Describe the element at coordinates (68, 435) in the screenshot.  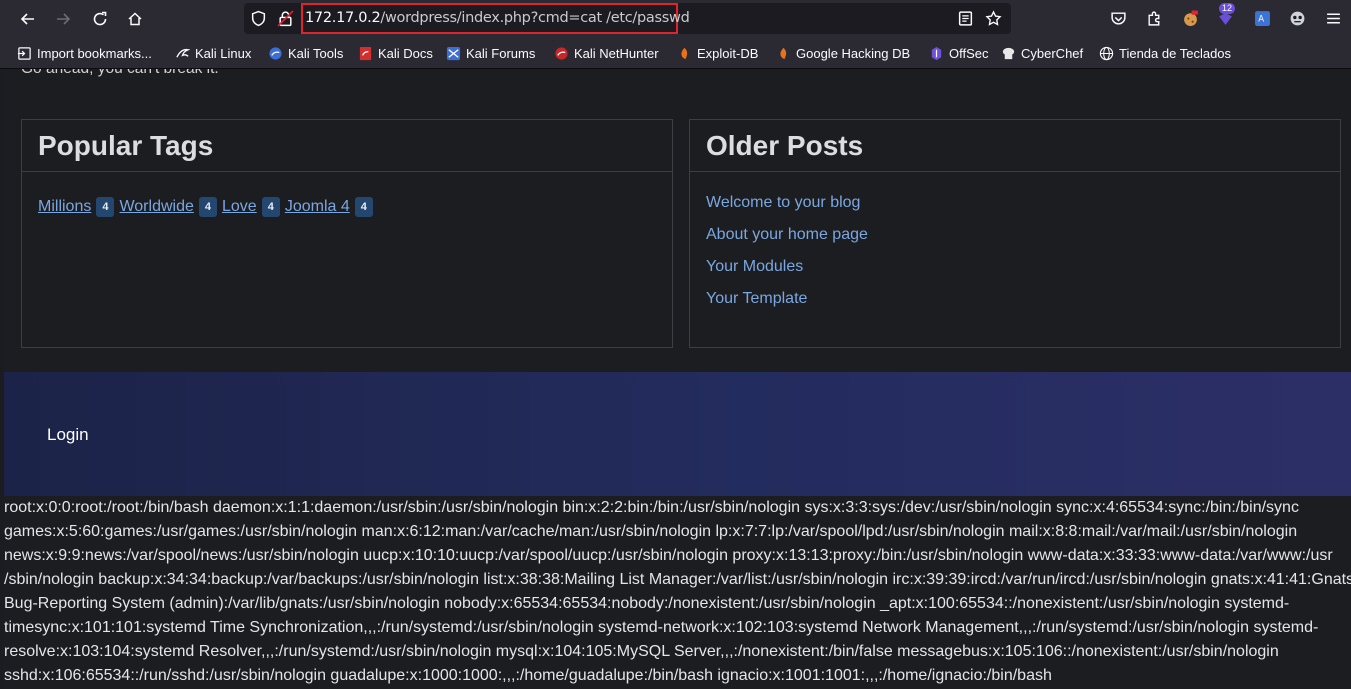
I see `login-link: Login` at that location.